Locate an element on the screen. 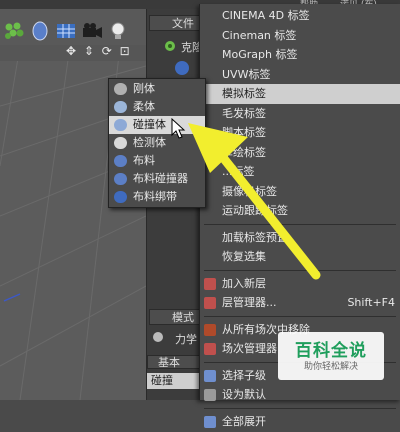 The width and height of the screenshot is (400, 432). tab-file: 文件 is located at coordinates (177, 23).